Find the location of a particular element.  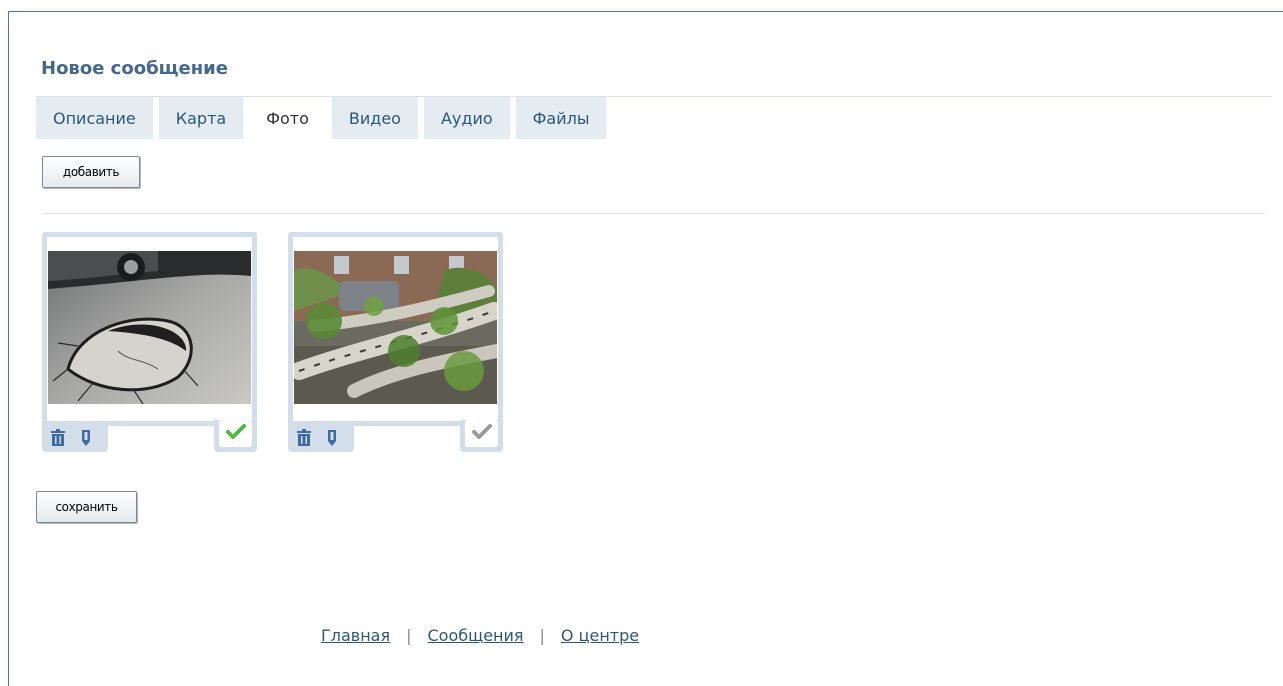

page-title: Новое сообщение is located at coordinates (134, 68).